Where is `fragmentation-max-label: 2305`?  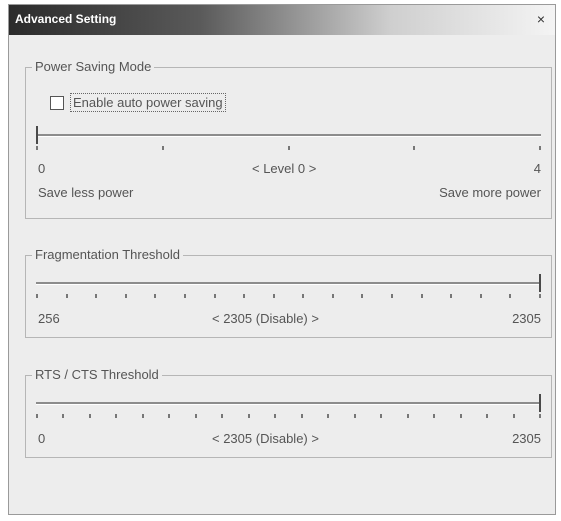 fragmentation-max-label: 2305 is located at coordinates (526, 318).